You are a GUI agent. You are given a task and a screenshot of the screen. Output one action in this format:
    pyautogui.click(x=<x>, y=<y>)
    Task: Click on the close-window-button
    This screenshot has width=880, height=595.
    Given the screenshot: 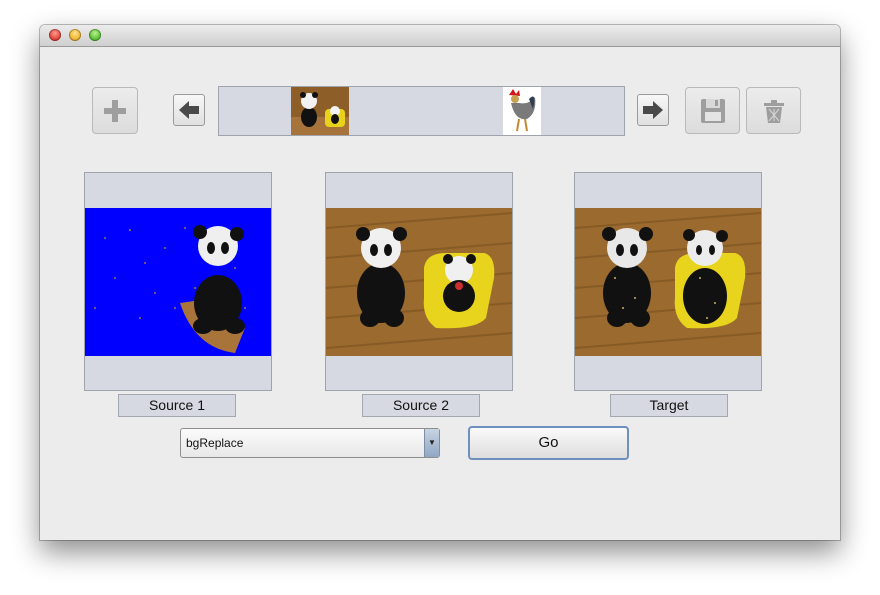 What is the action you would take?
    pyautogui.click(x=55, y=35)
    